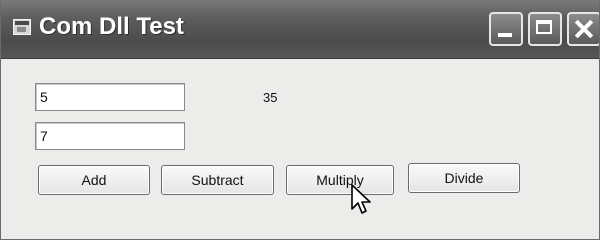 The image size is (605, 242). I want to click on pointer-cursor-icon, so click(361, 199).